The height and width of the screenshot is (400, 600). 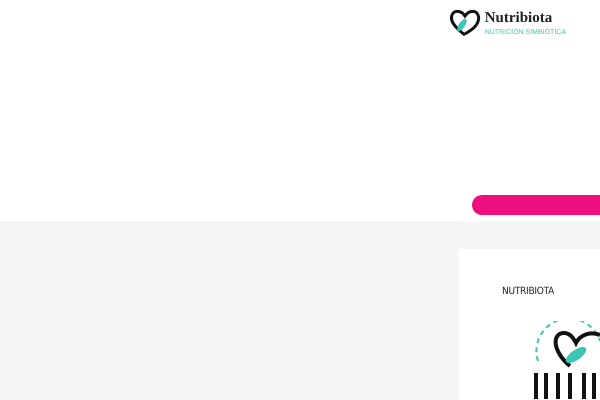 I want to click on card-title: NUTRIBIOTA, so click(x=529, y=292).